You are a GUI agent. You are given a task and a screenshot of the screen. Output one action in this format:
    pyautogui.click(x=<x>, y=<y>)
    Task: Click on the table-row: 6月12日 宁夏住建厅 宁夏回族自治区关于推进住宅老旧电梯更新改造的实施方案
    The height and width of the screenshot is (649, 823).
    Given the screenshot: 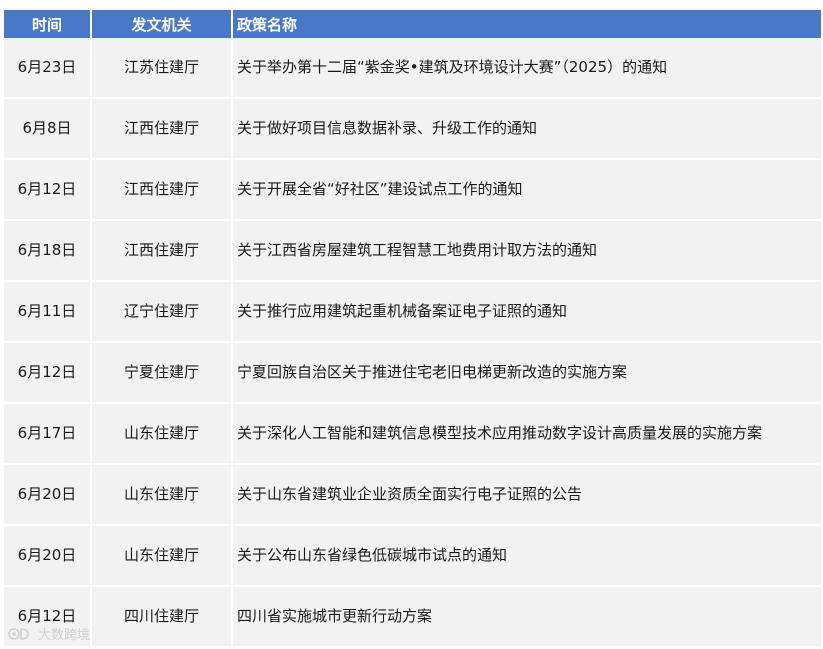 What is the action you would take?
    pyautogui.click(x=412, y=373)
    